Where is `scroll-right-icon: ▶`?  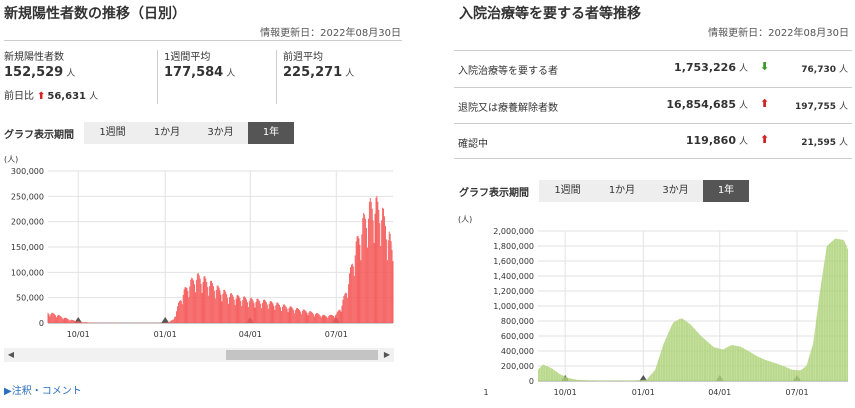 scroll-right-icon: ▶ is located at coordinates (387, 355).